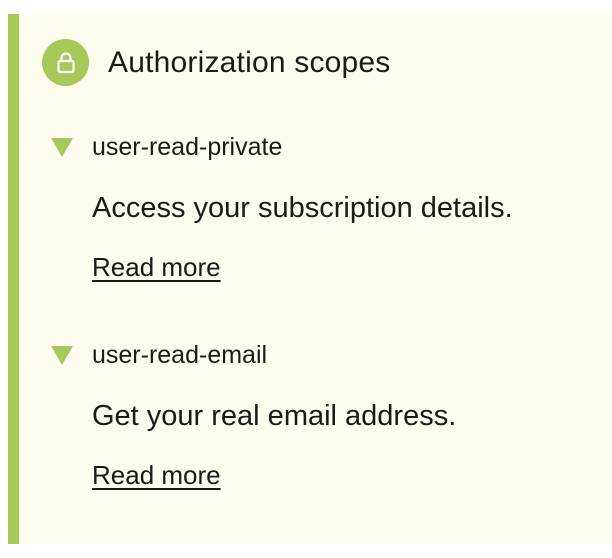  I want to click on scope-toggle: user-read-private, so click(282, 147).